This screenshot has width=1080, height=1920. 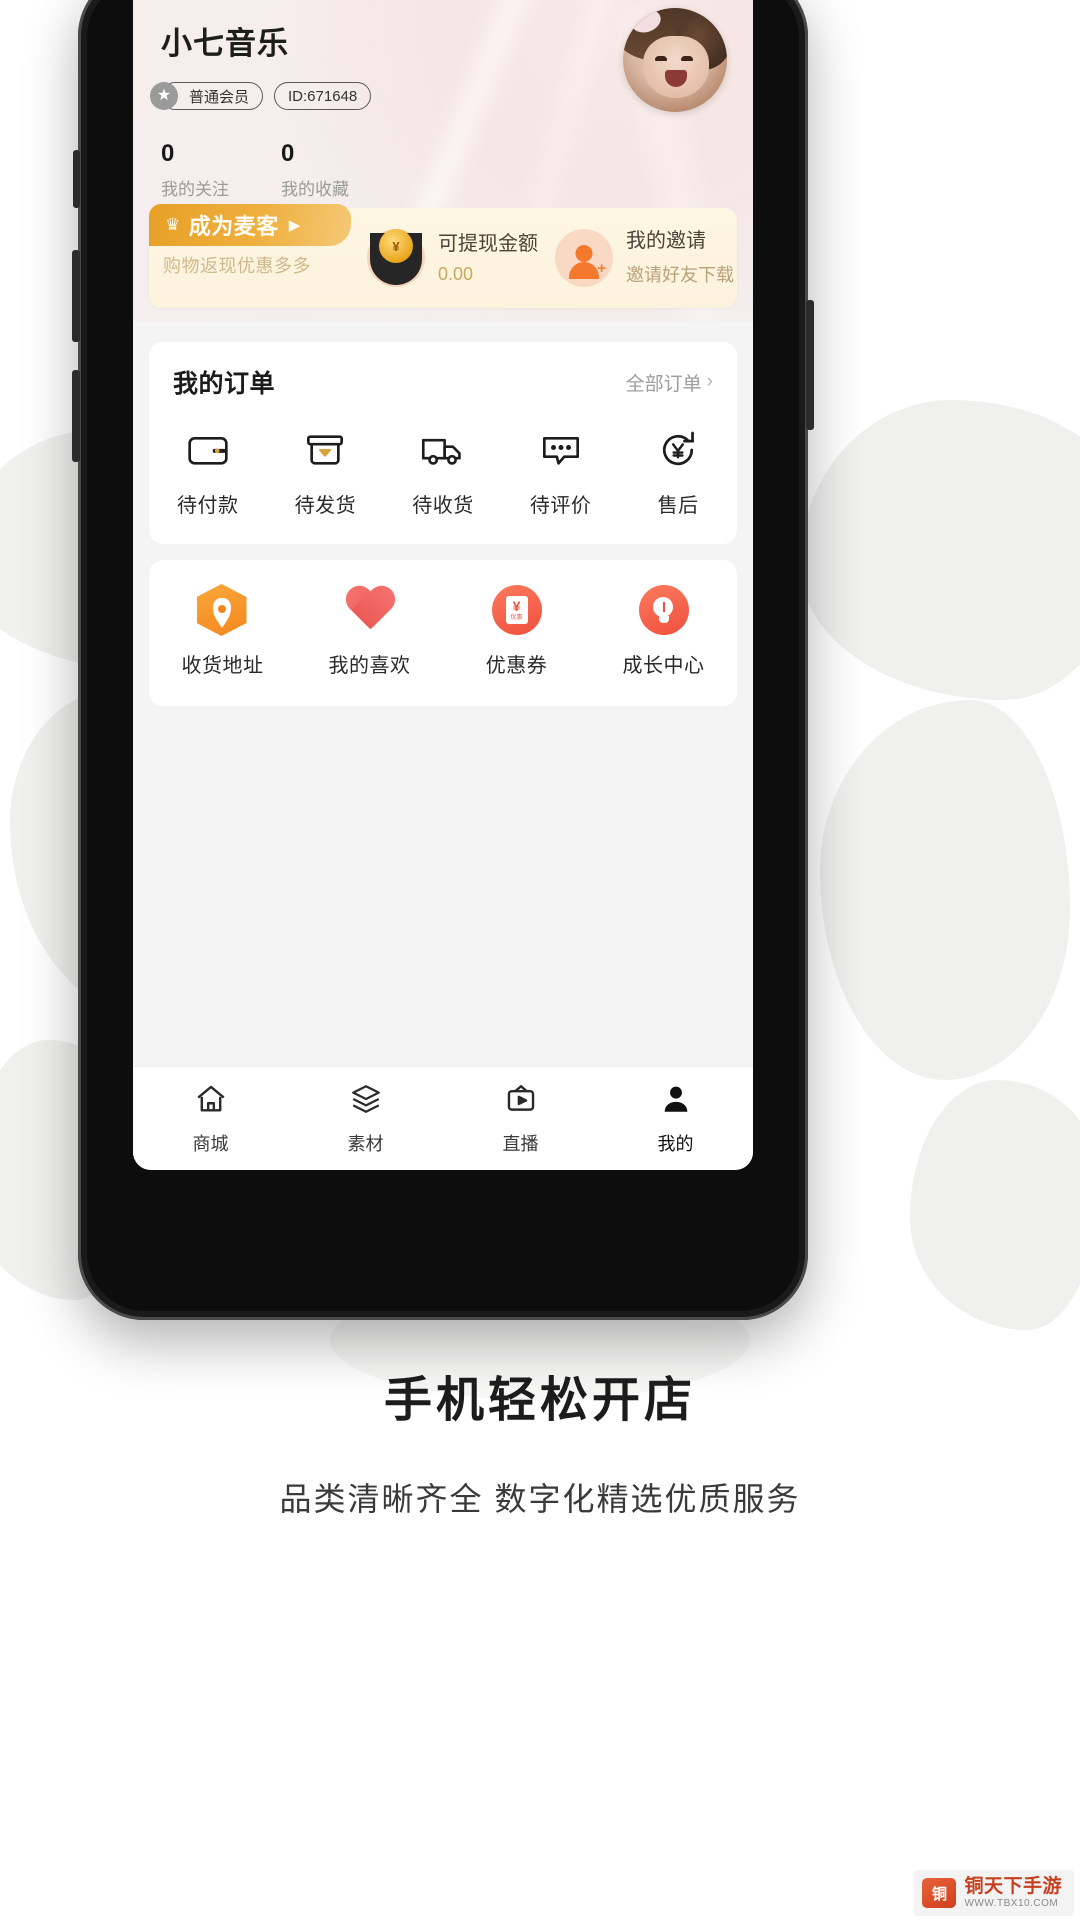 I want to click on order-status-pending-shipment: 待发货, so click(x=326, y=472).